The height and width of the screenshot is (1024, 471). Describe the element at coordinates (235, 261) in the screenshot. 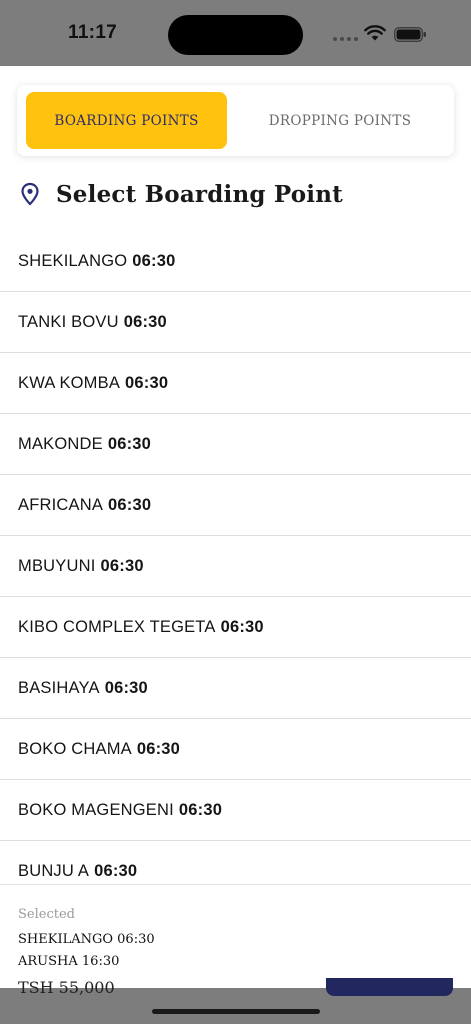

I see `boarding-point-item: SHEKILANGO 06:30` at that location.